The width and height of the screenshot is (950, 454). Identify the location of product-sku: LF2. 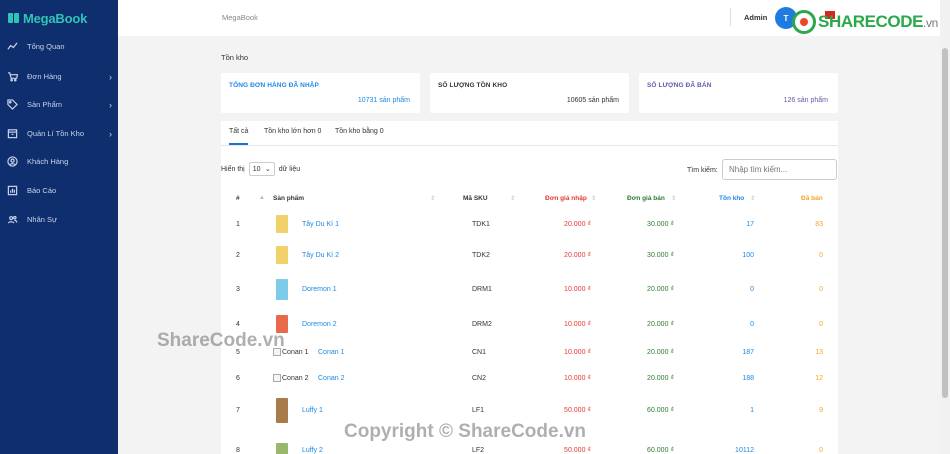
(478, 450).